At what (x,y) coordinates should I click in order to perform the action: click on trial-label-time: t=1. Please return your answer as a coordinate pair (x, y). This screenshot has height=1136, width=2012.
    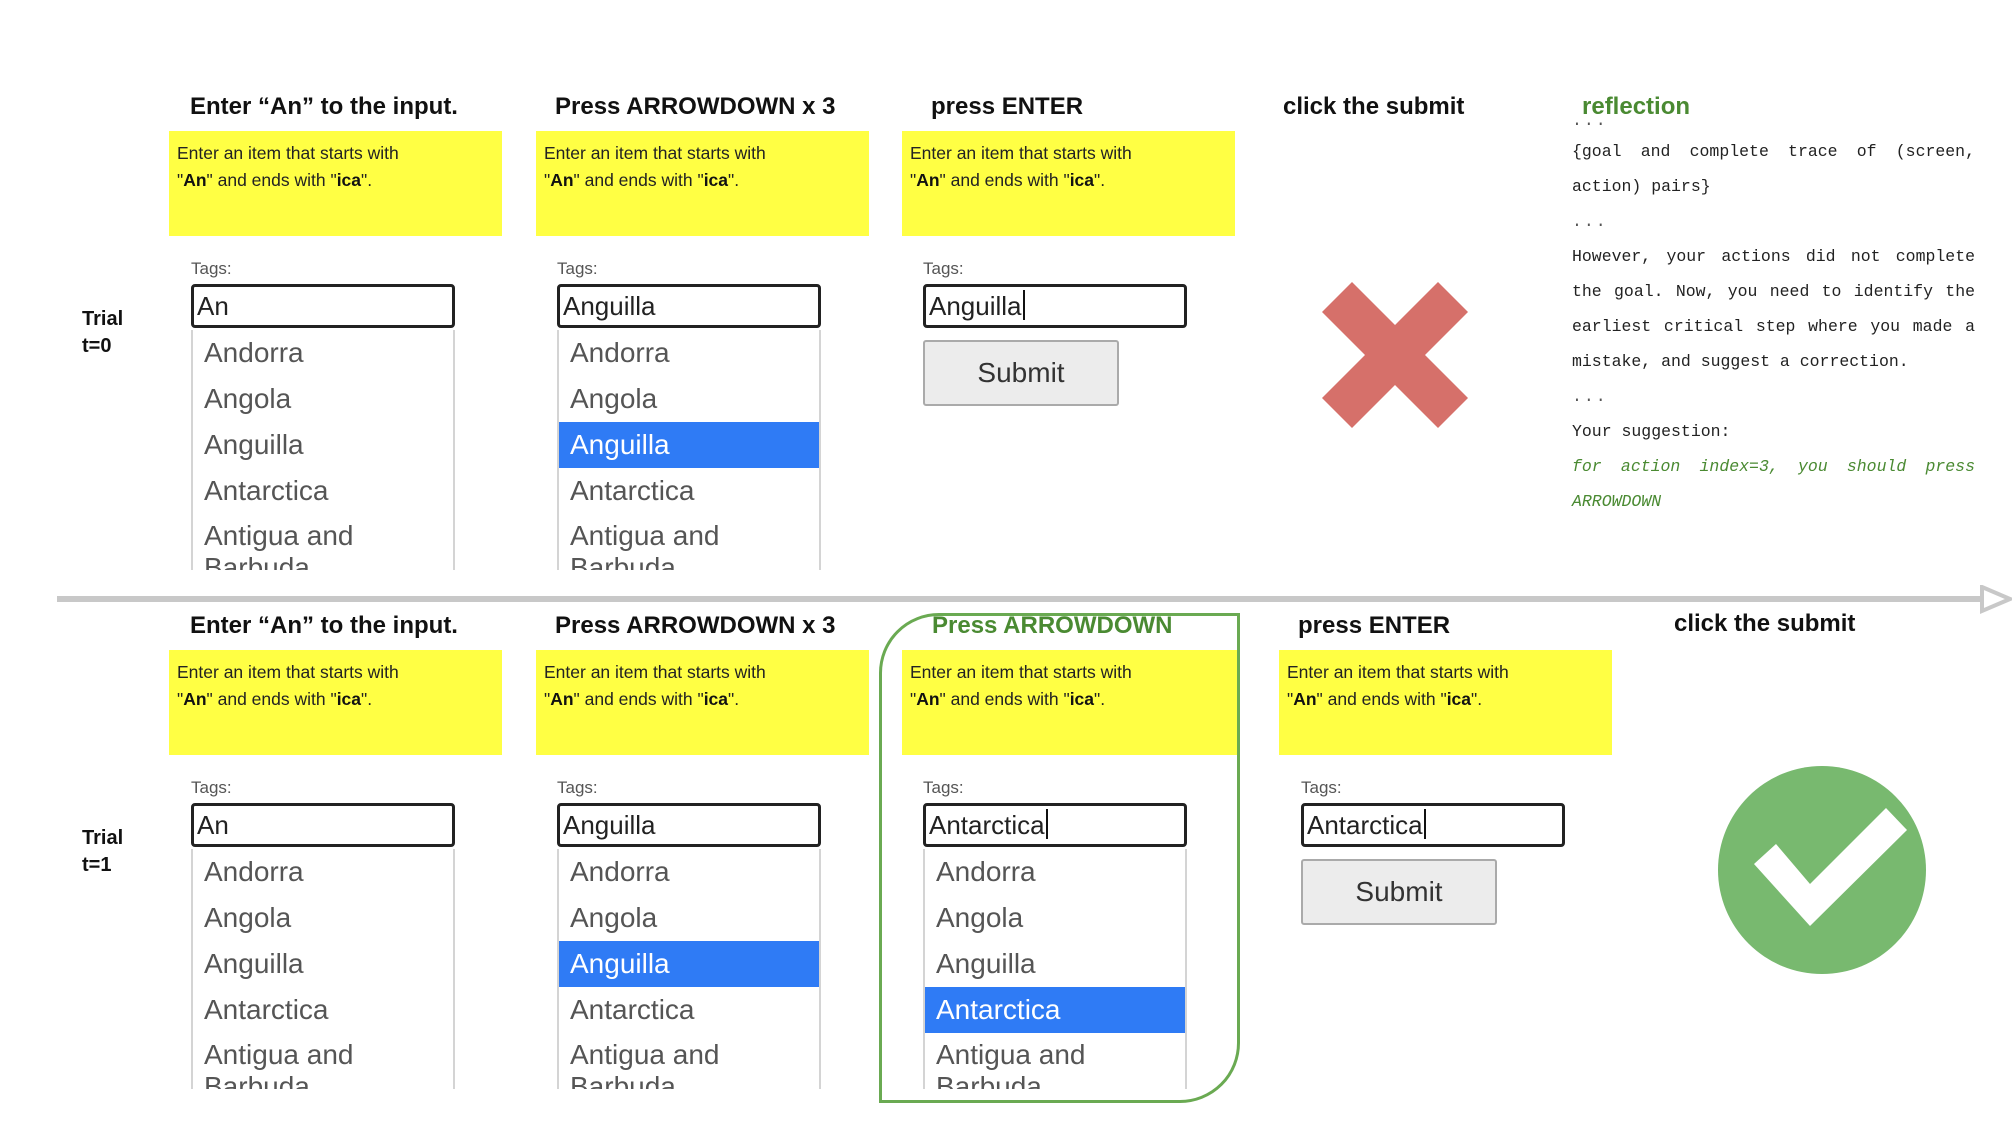
    Looking at the image, I should click on (97, 865).